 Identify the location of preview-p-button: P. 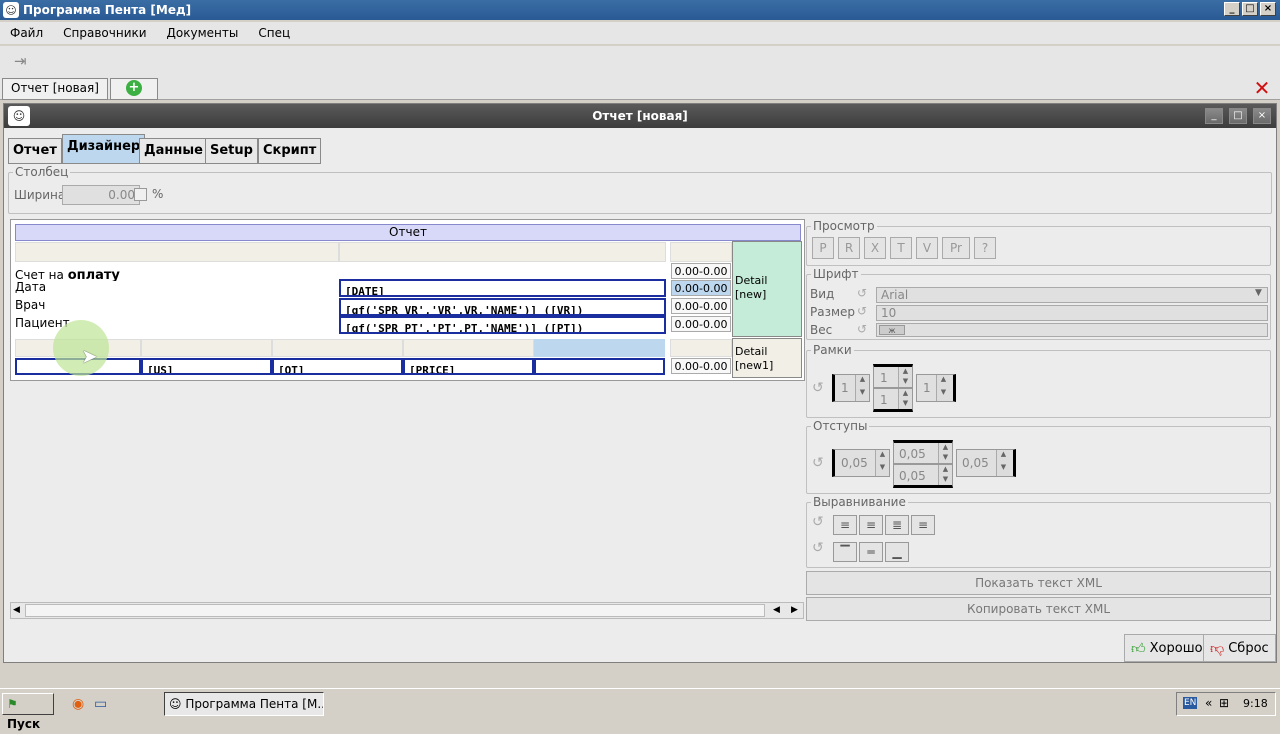
(823, 248).